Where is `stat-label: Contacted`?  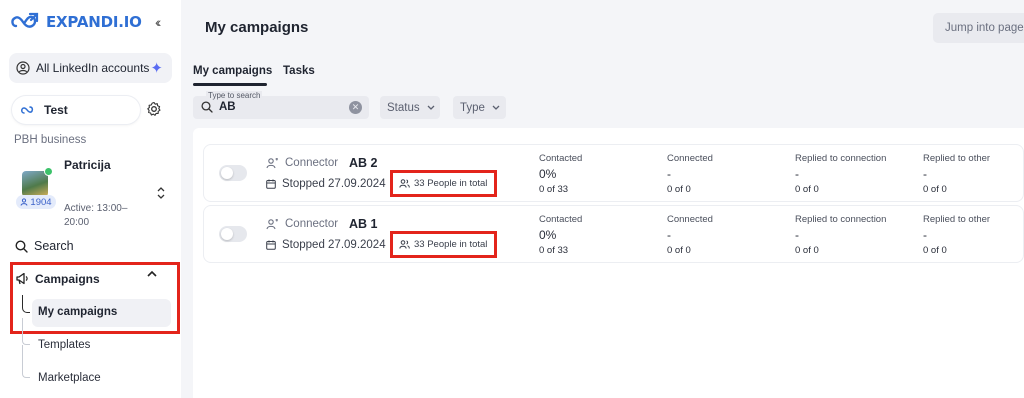 stat-label: Contacted is located at coordinates (561, 158).